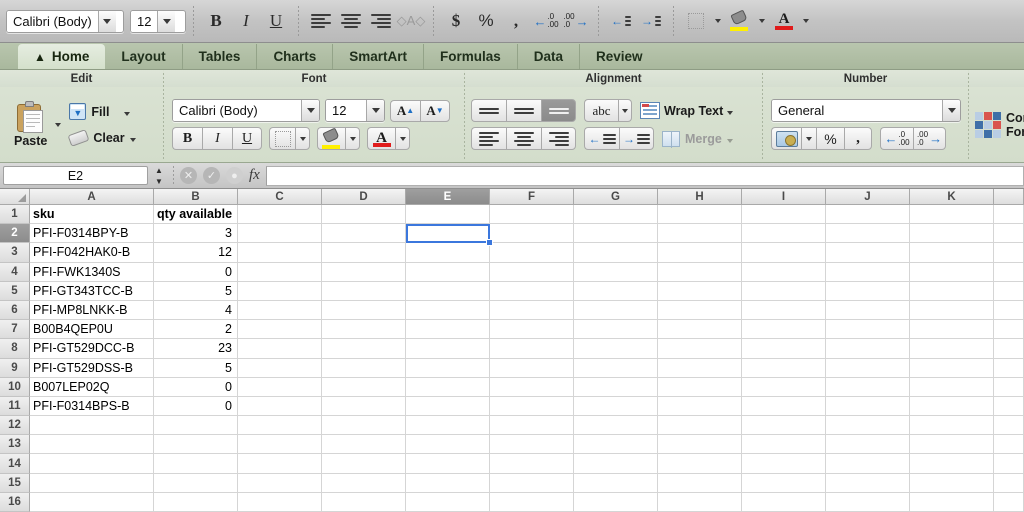  Describe the element at coordinates (700, 483) in the screenshot. I see `cell-H15` at that location.